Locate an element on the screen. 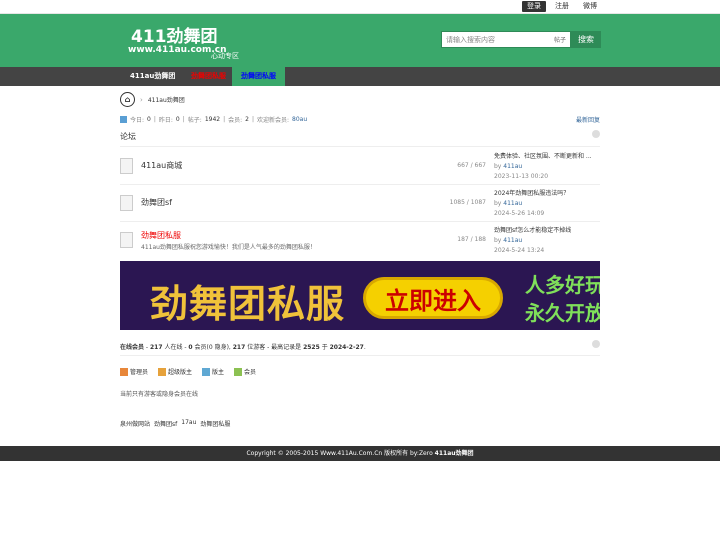 The width and height of the screenshot is (720, 540). last-post-date: 2024-5-26 14:09 is located at coordinates (519, 213).